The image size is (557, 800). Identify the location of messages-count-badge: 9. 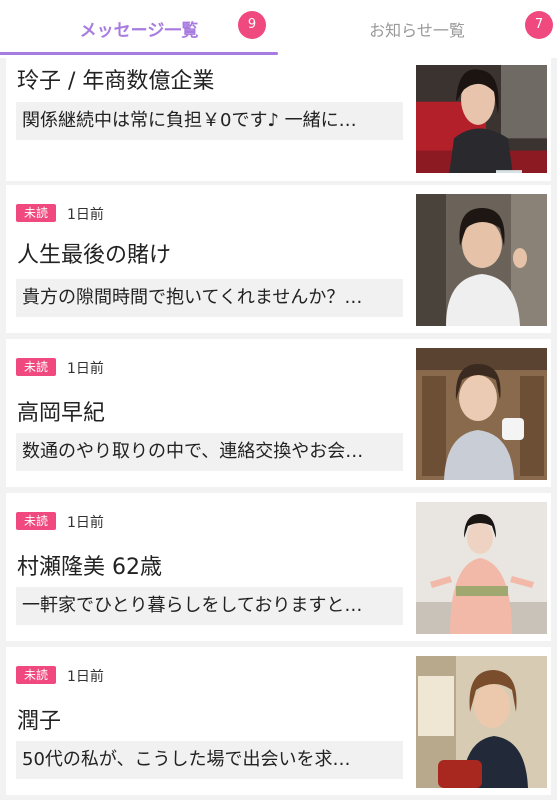
(252, 25).